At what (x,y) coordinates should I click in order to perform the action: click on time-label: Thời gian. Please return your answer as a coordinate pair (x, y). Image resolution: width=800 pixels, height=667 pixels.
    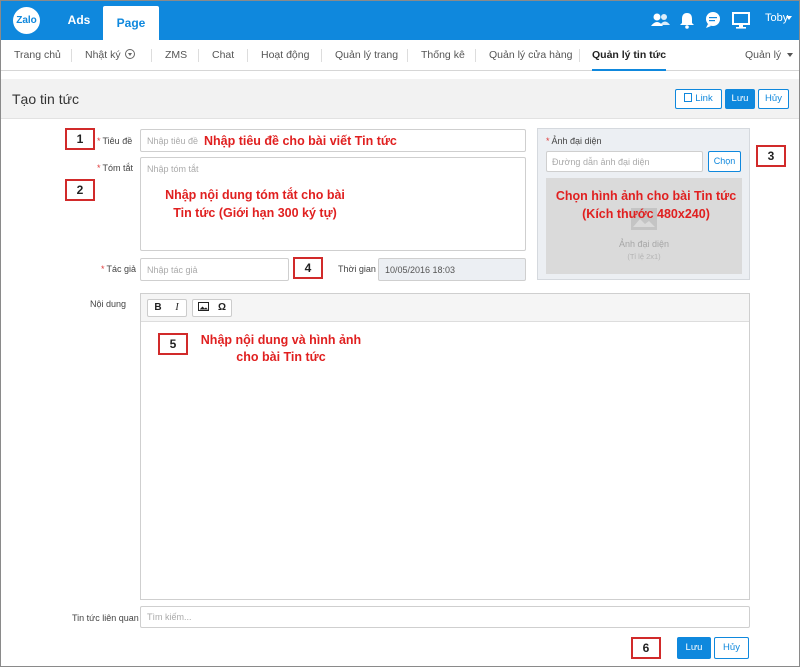
    Looking at the image, I should click on (357, 269).